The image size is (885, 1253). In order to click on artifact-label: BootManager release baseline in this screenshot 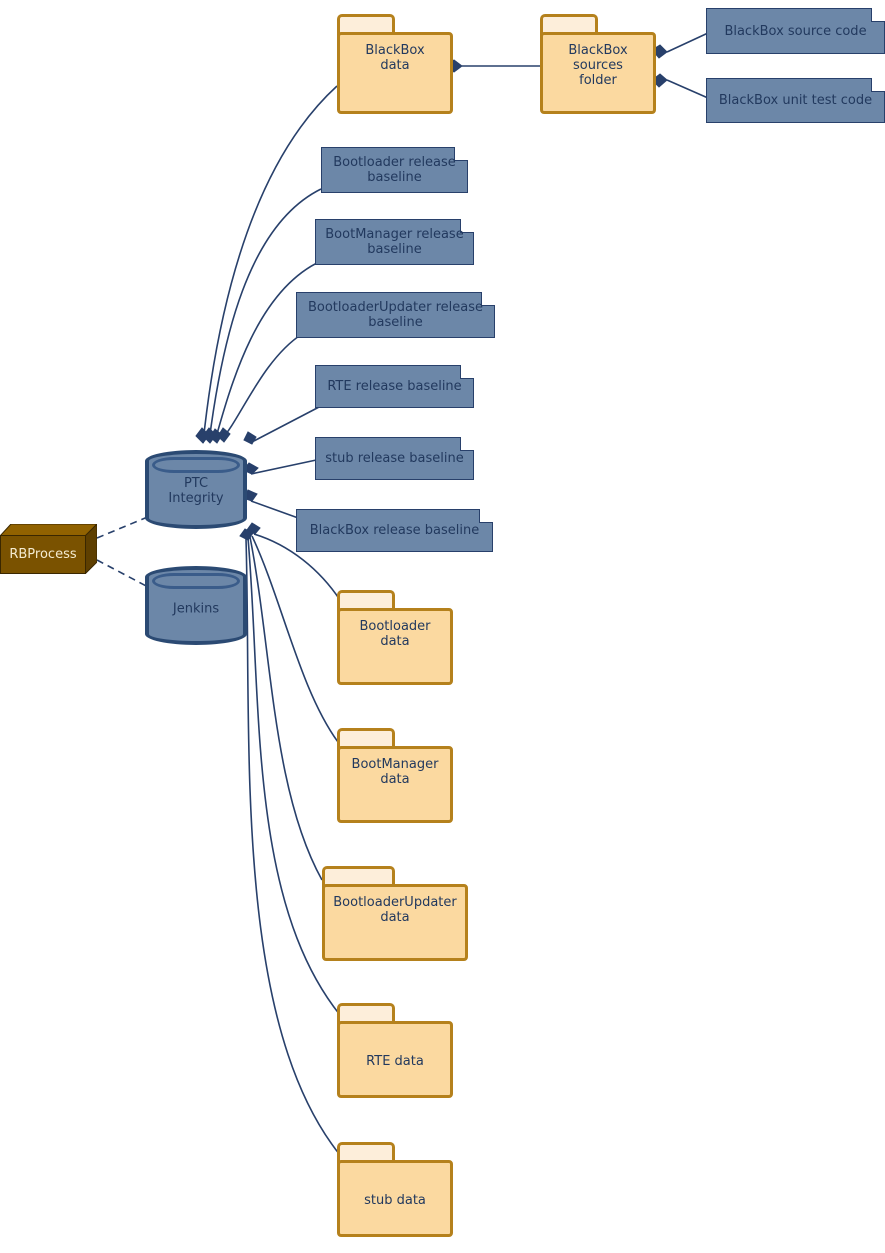, I will do `click(394, 242)`.